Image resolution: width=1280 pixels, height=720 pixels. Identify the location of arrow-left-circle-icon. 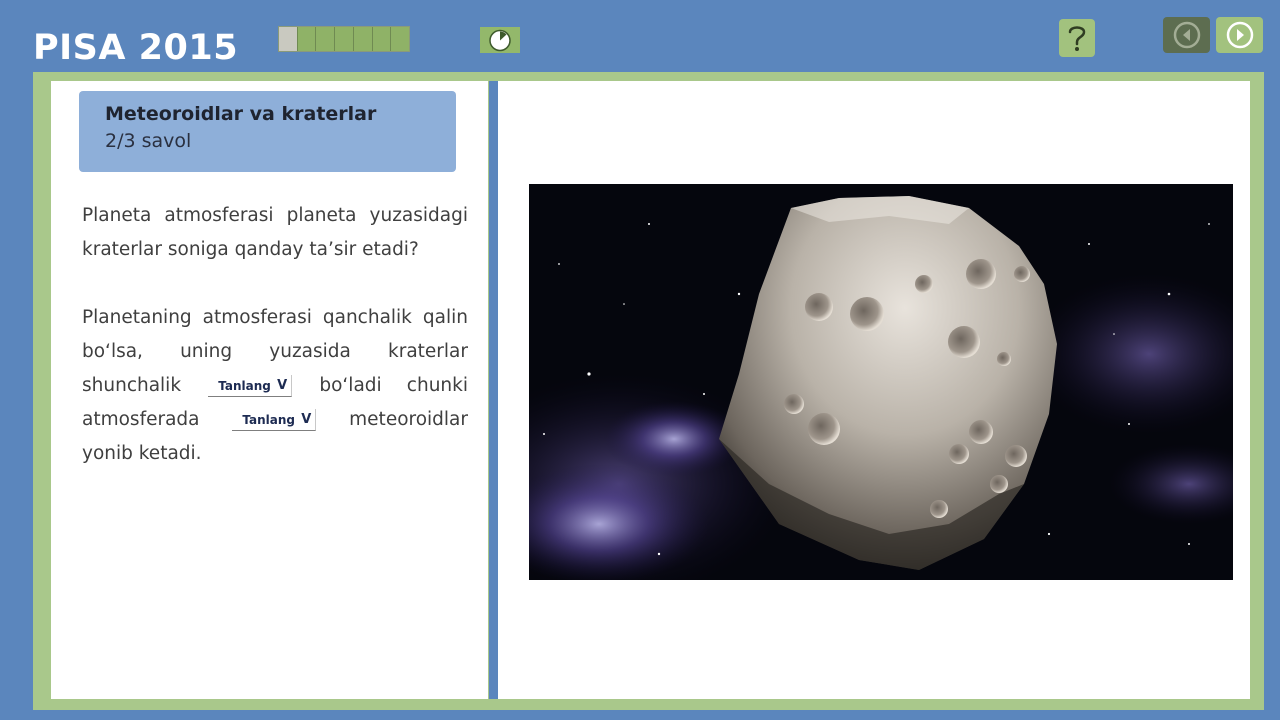
(1186, 35).